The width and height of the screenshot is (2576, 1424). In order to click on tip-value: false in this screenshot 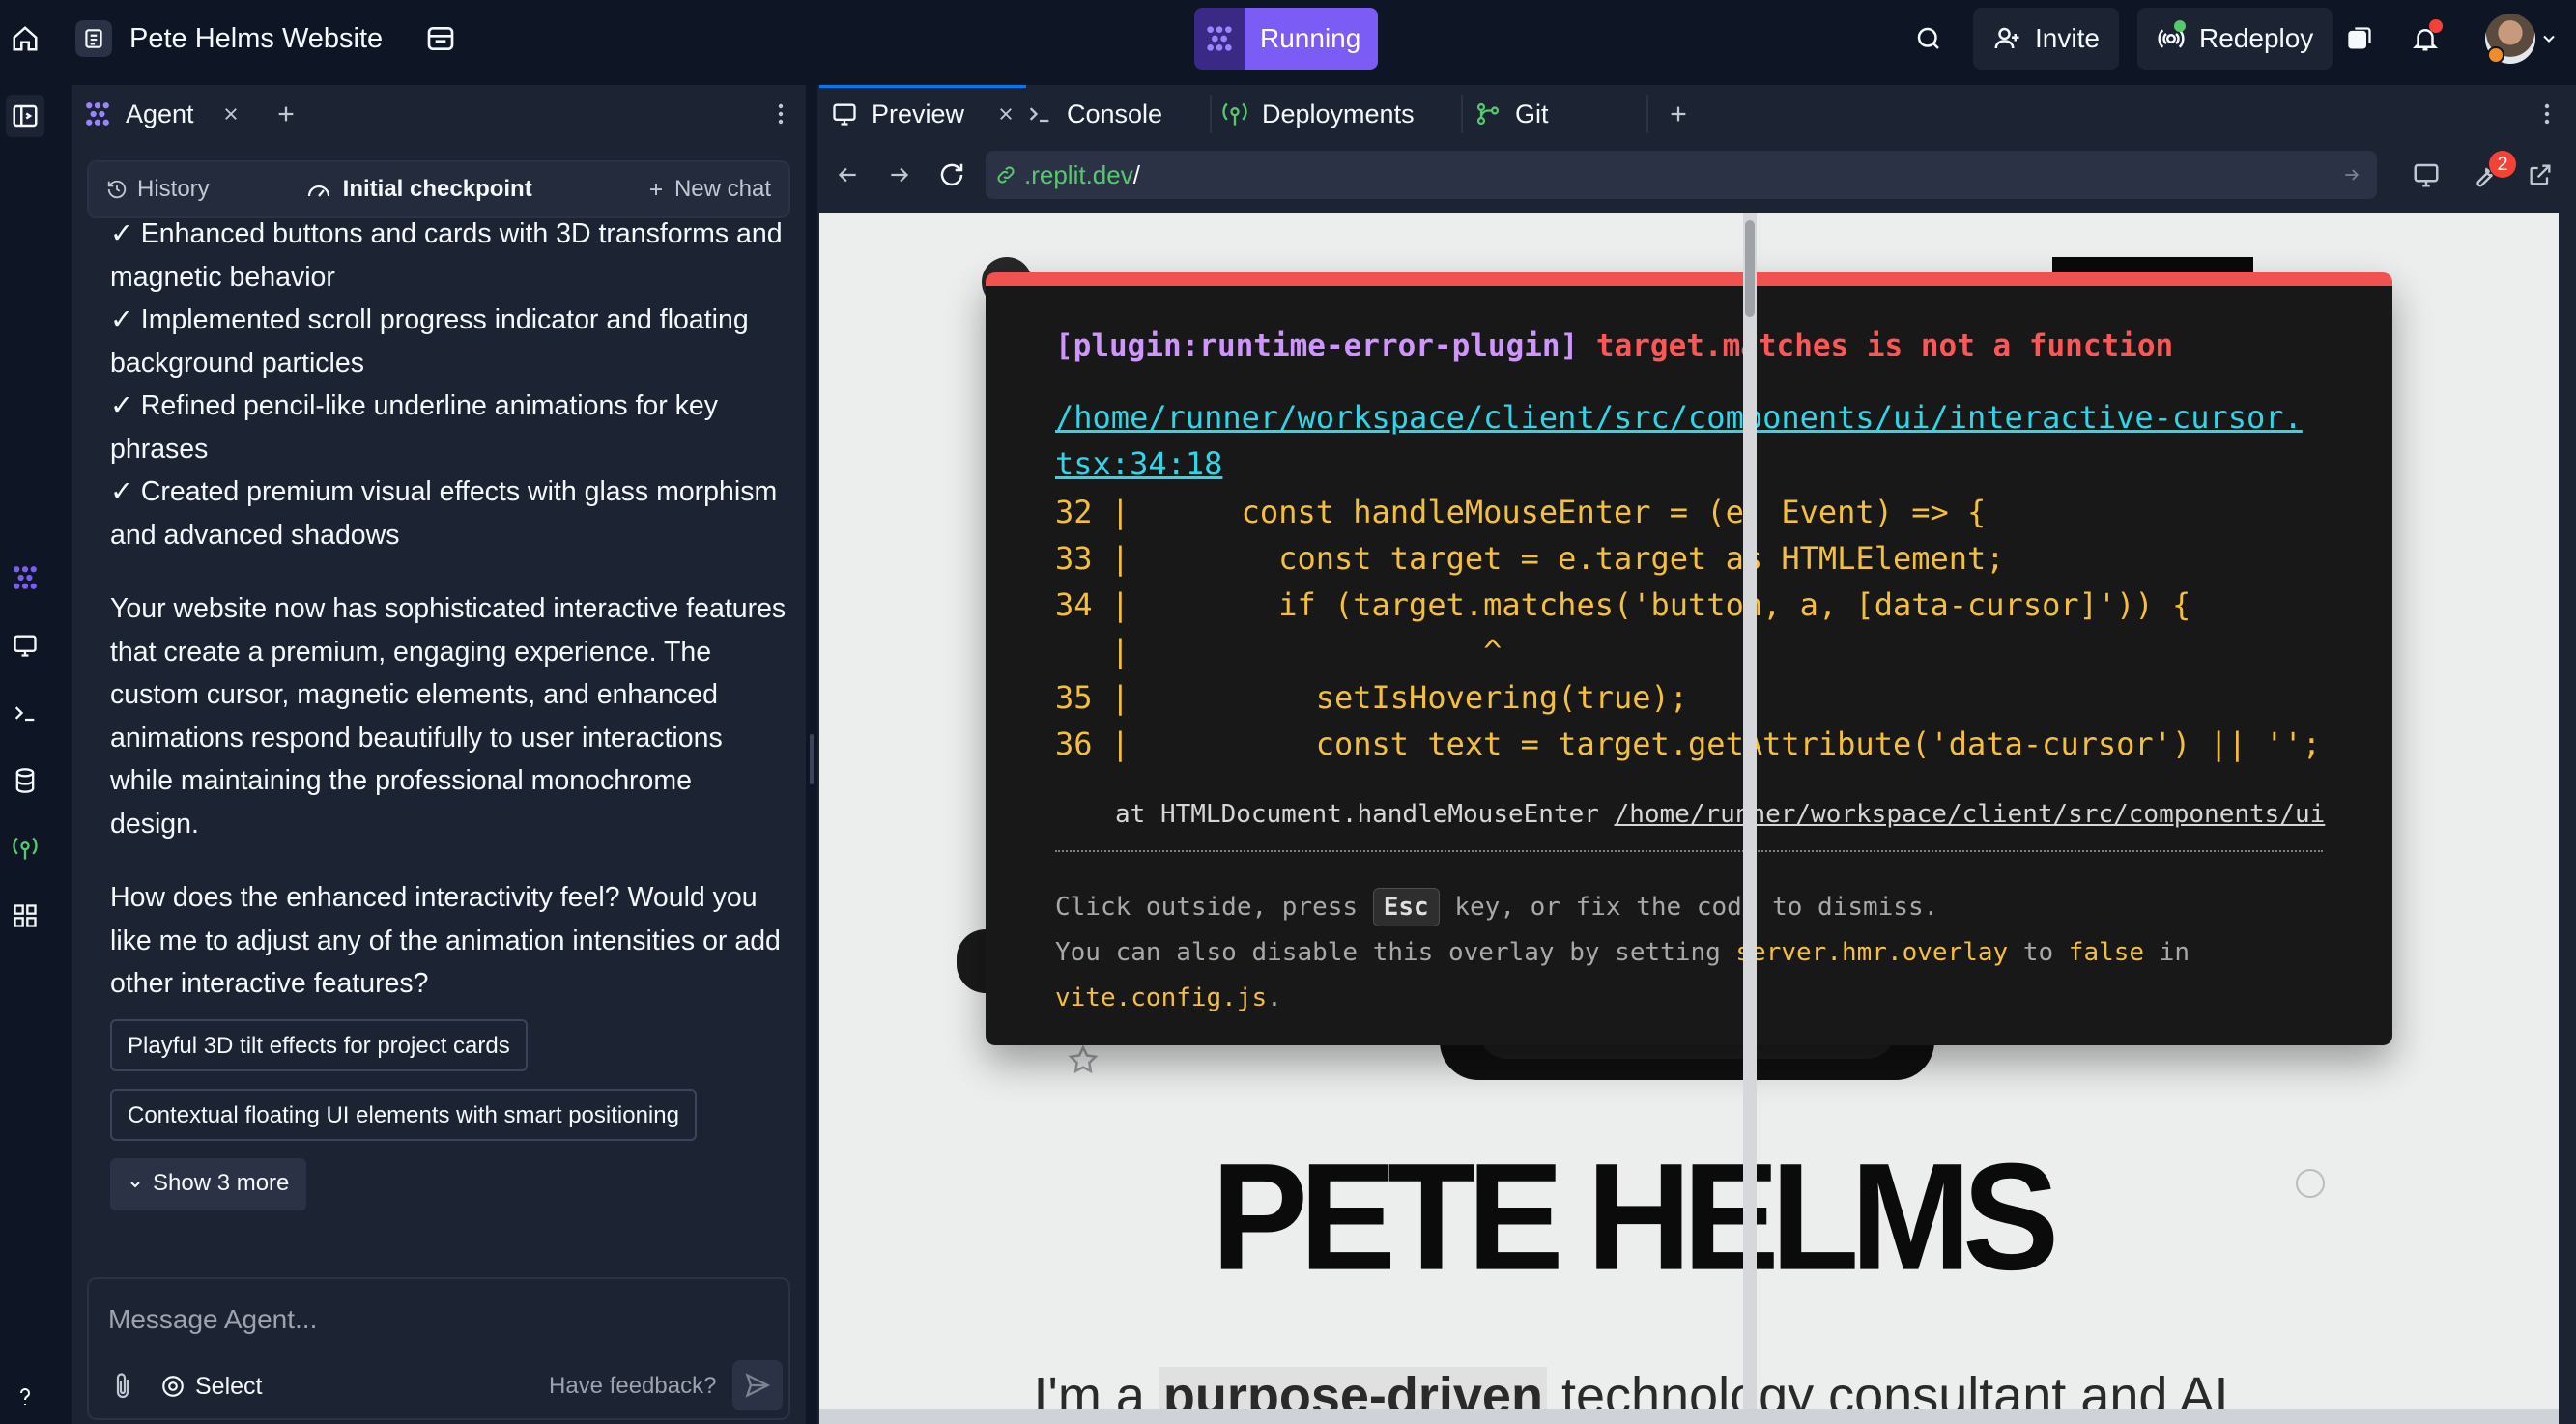, I will do `click(2106, 952)`.